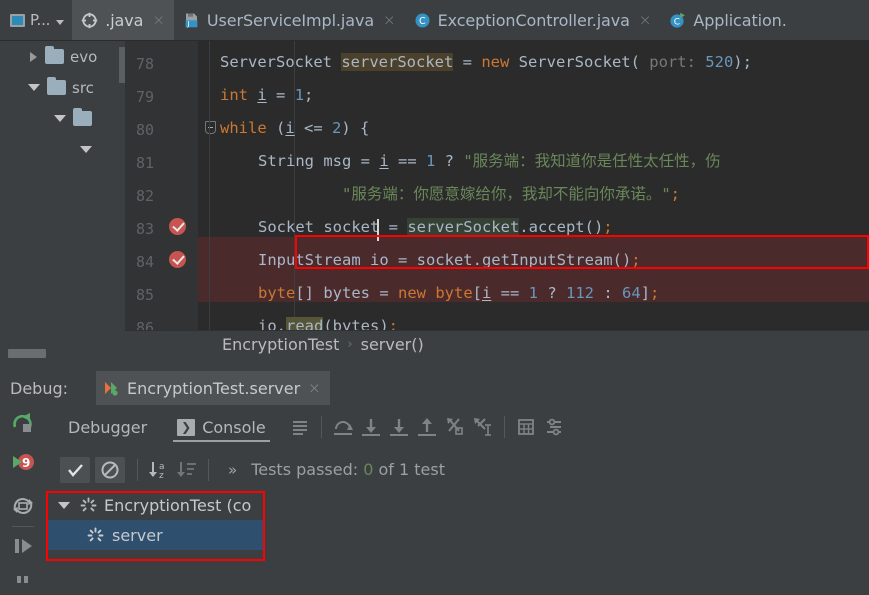 The image size is (869, 595). I want to click on tree-item-label: evo, so click(84, 56).